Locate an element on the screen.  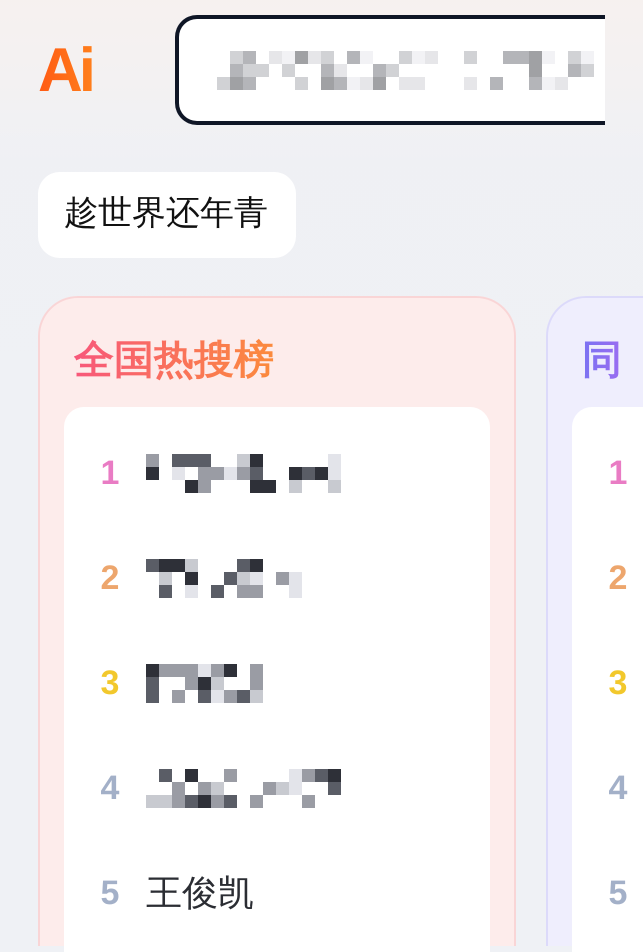
search-field is located at coordinates (390, 70).